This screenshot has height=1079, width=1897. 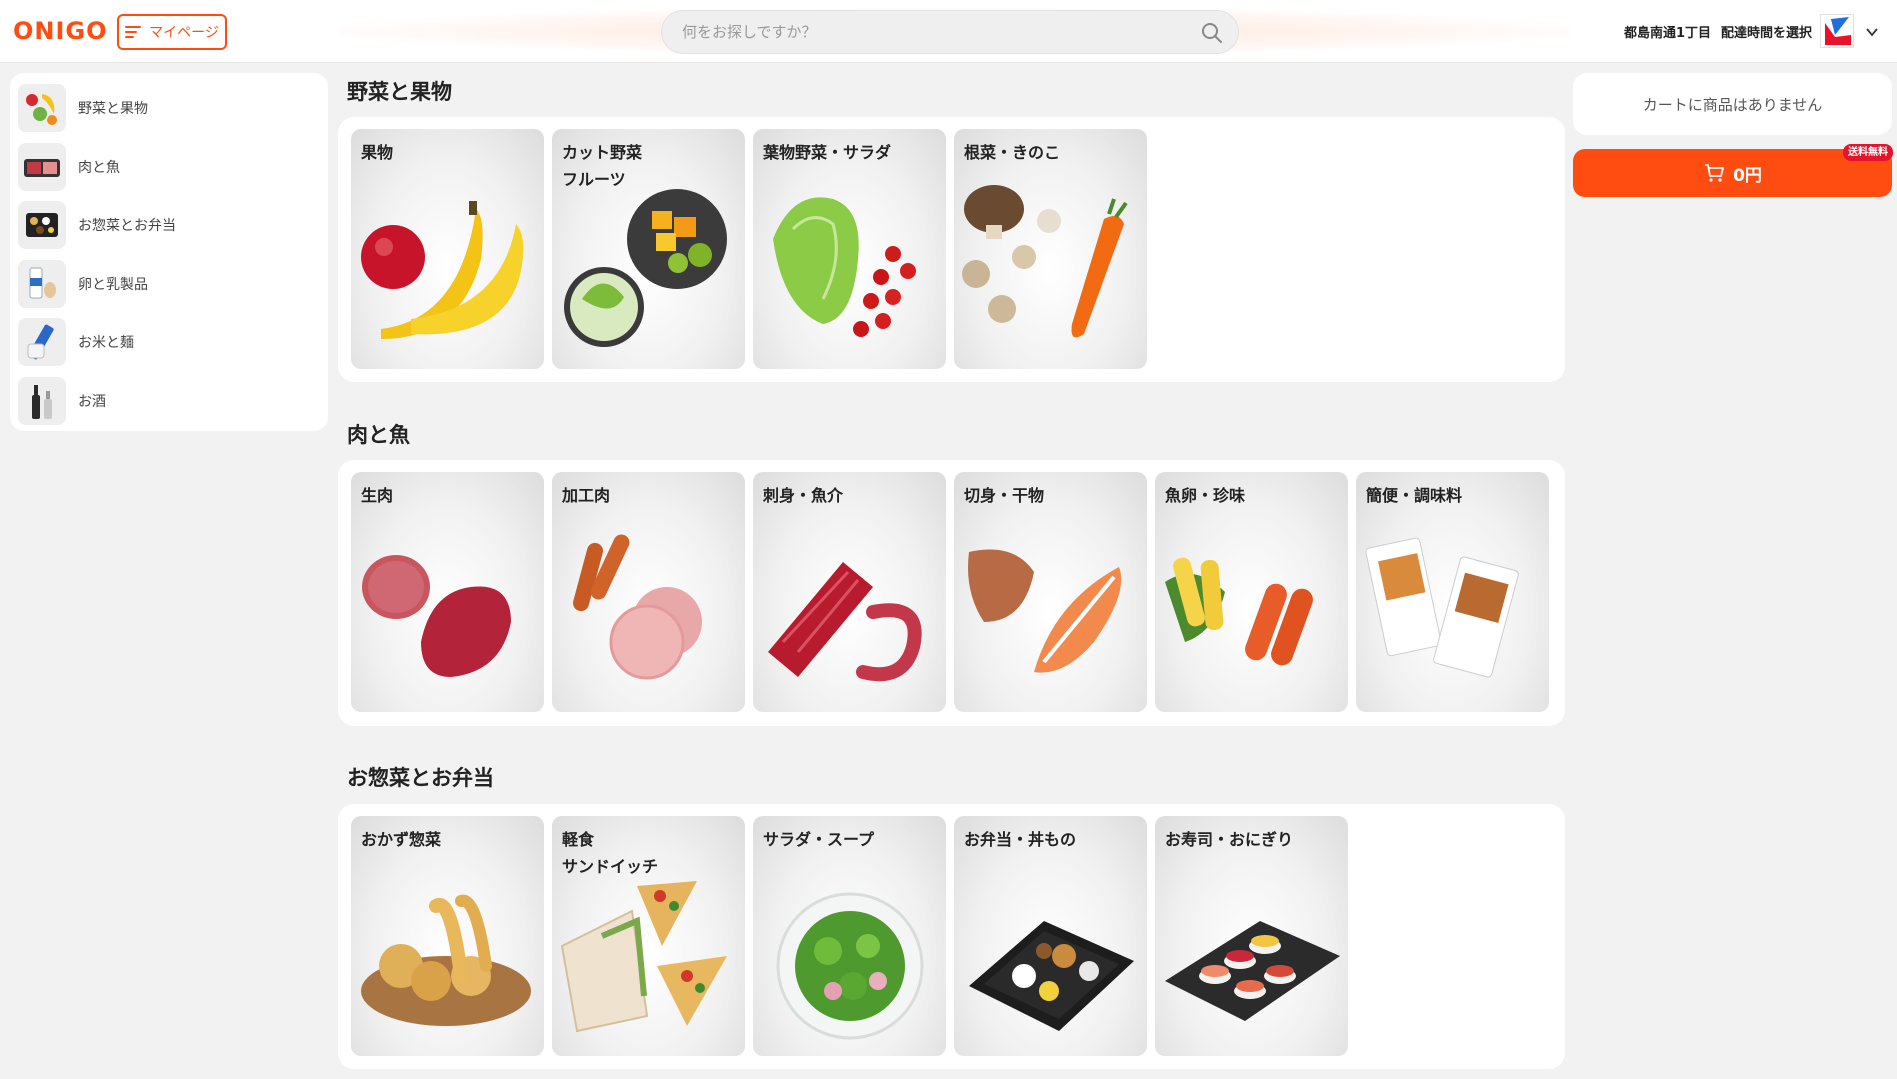 What do you see at coordinates (1667, 32) in the screenshot?
I see `delivery-address: 都島南通1丁目` at bounding box center [1667, 32].